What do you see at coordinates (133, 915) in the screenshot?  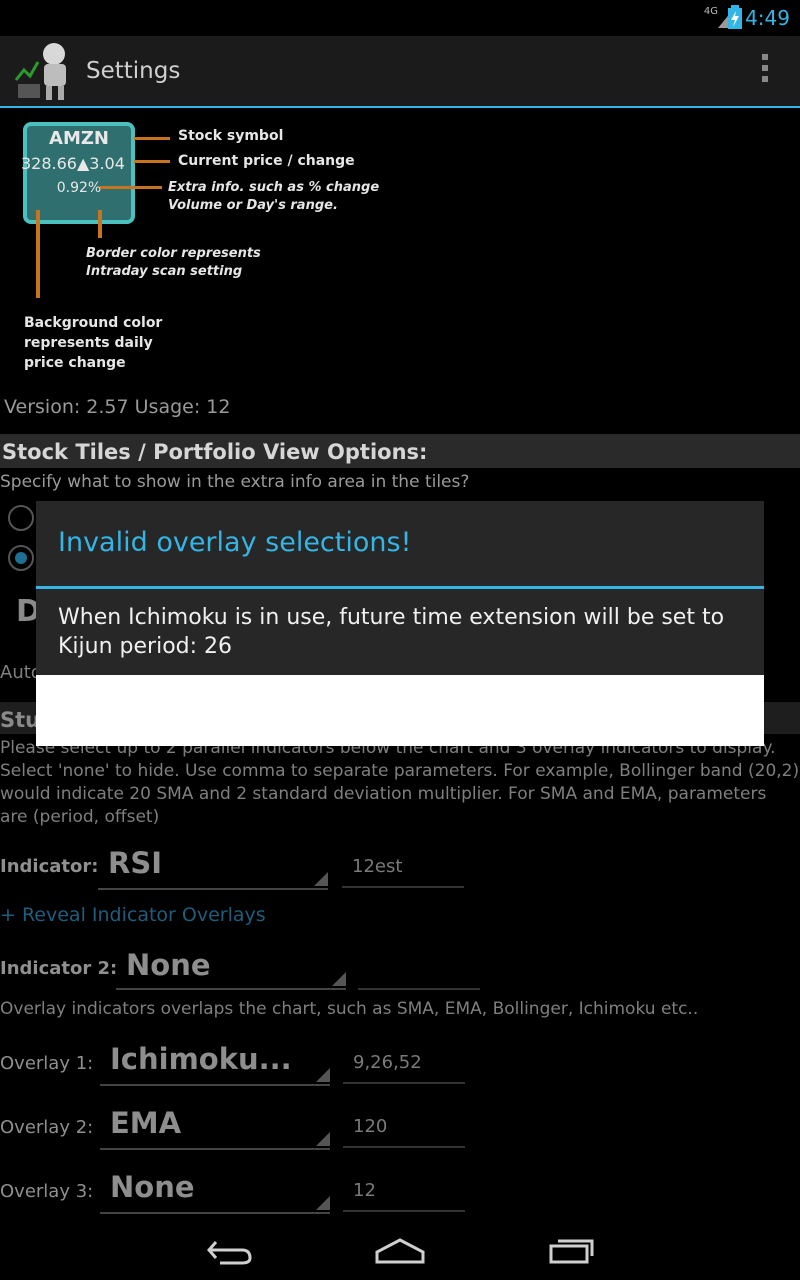 I see `reveal-overlays-link: + Reveal Indicator Overlays` at bounding box center [133, 915].